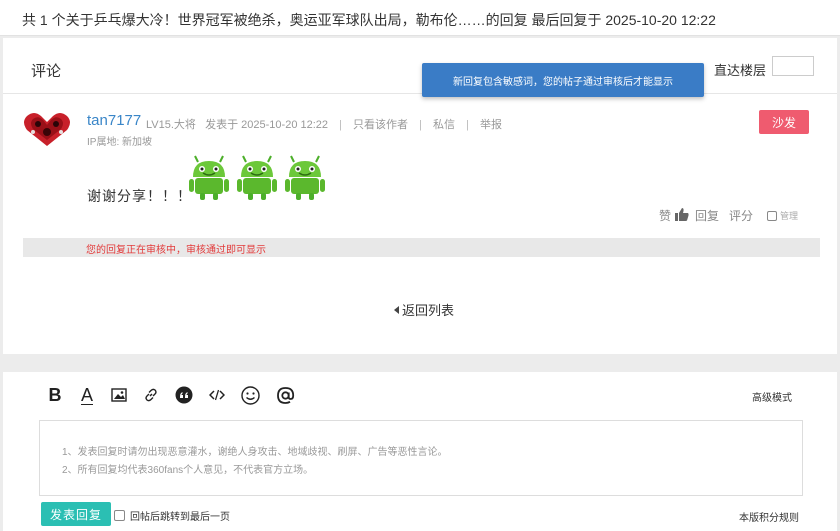 The image size is (840, 531). What do you see at coordinates (267, 125) in the screenshot?
I see `post-time: 发表于 2025-10-20 12:22` at bounding box center [267, 125].